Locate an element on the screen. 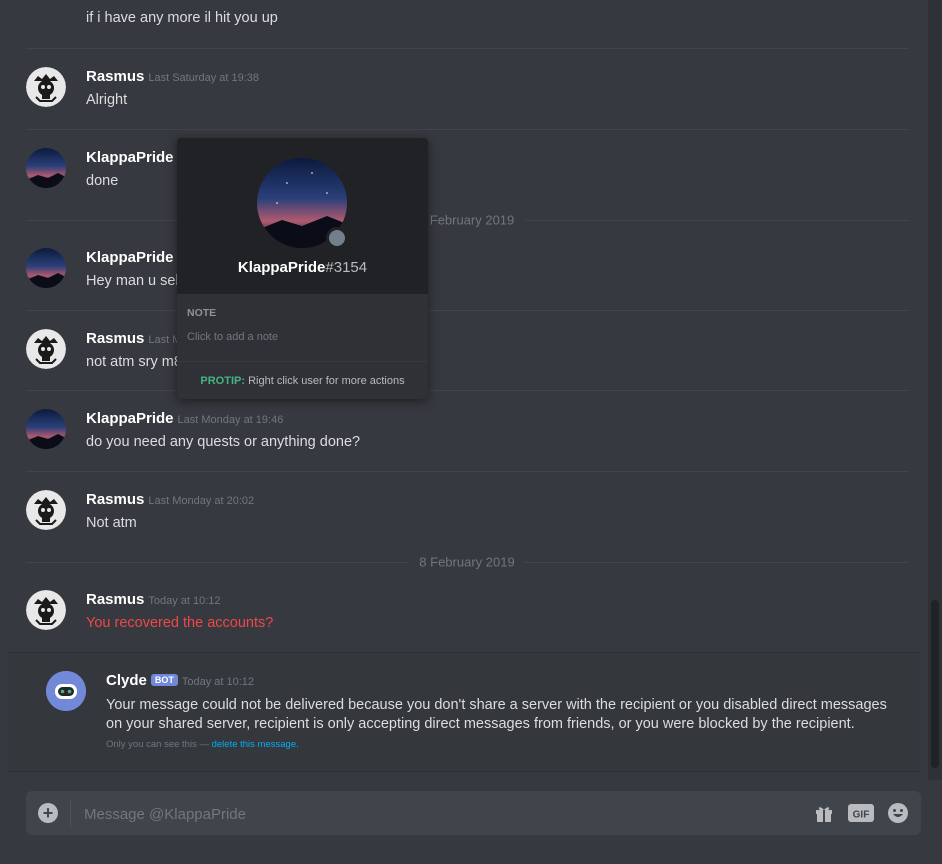 This screenshot has width=942, height=864. status-indicator is located at coordinates (337, 238).